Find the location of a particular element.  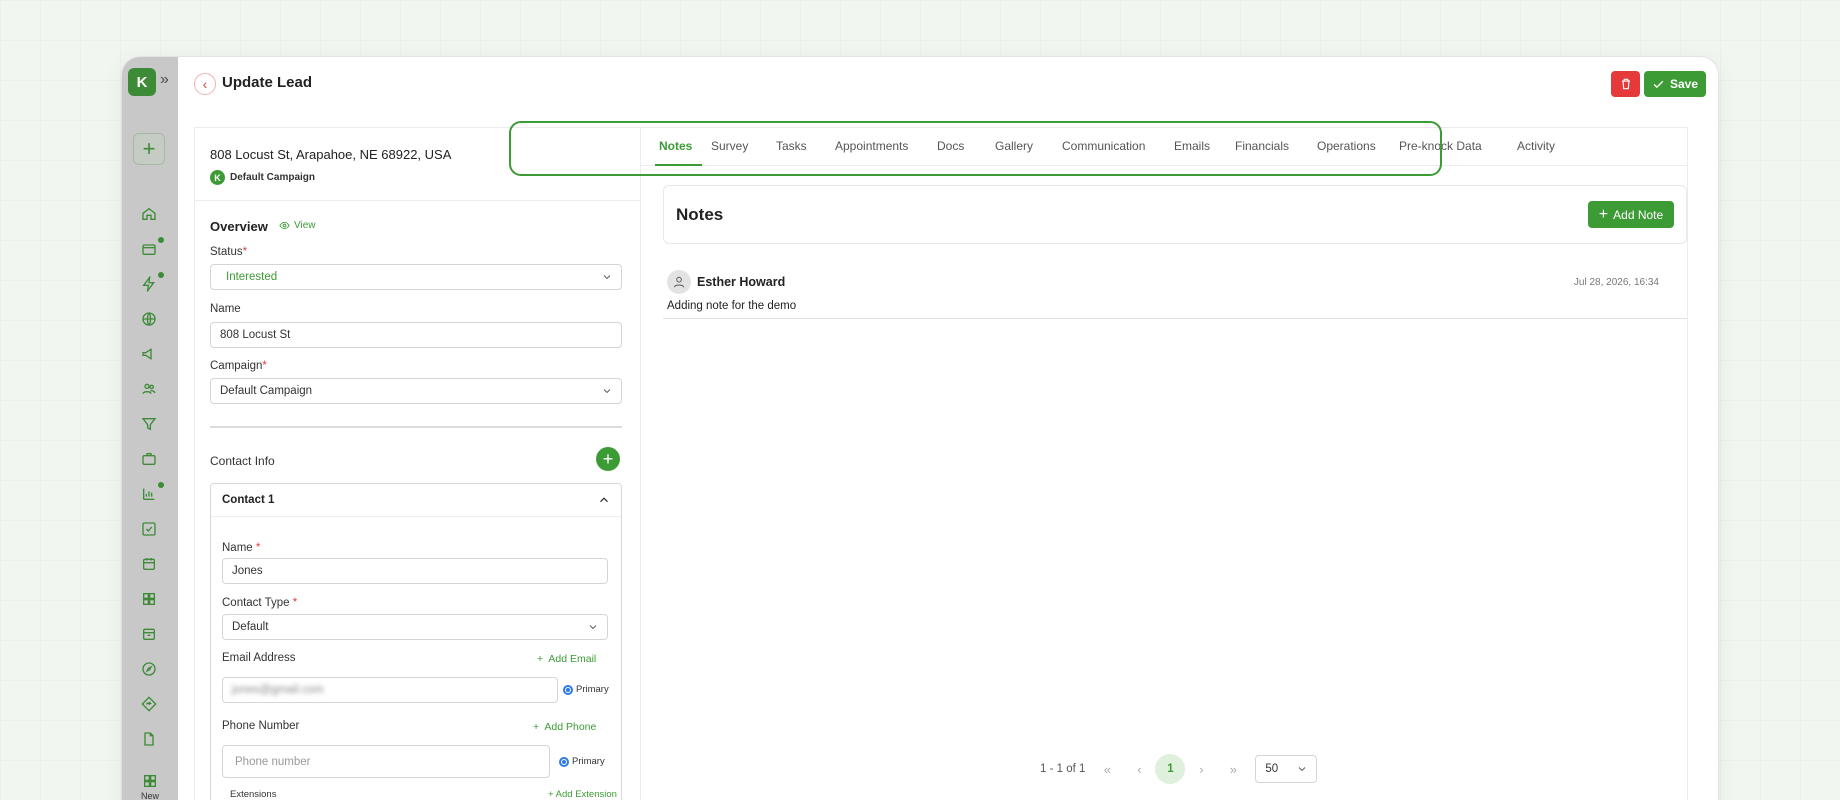

grid-icon is located at coordinates (149, 599).